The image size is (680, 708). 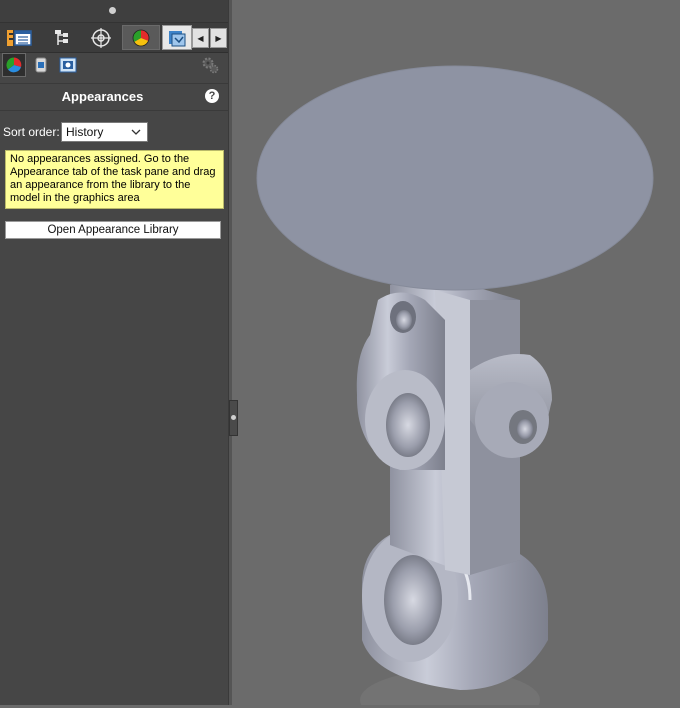 I want to click on gear-icon, so click(x=210, y=65).